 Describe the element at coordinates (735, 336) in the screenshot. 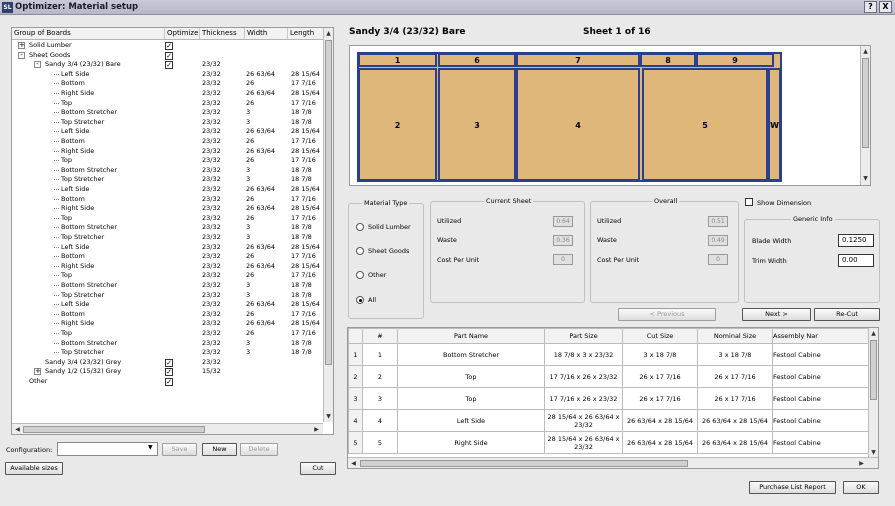

I see `col-nominal-size: Nominal Size` at that location.